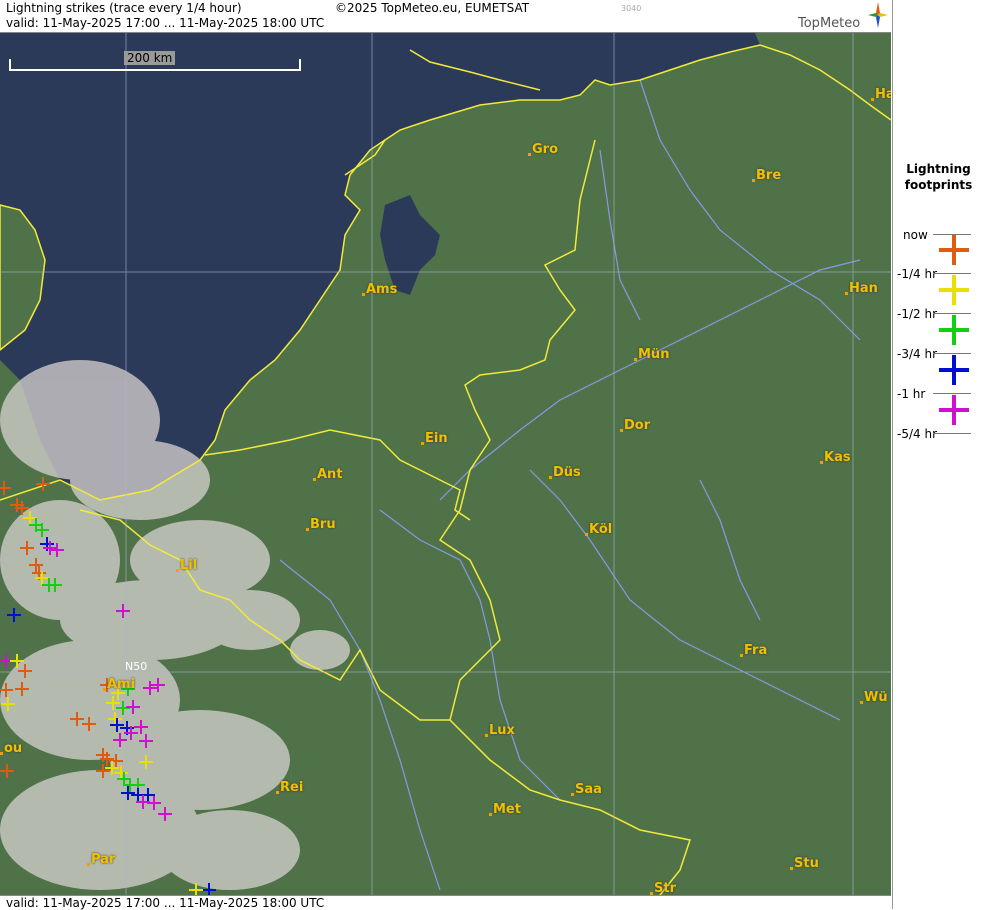 This screenshot has width=983, height=910. I want to click on city-label: Lil, so click(189, 565).